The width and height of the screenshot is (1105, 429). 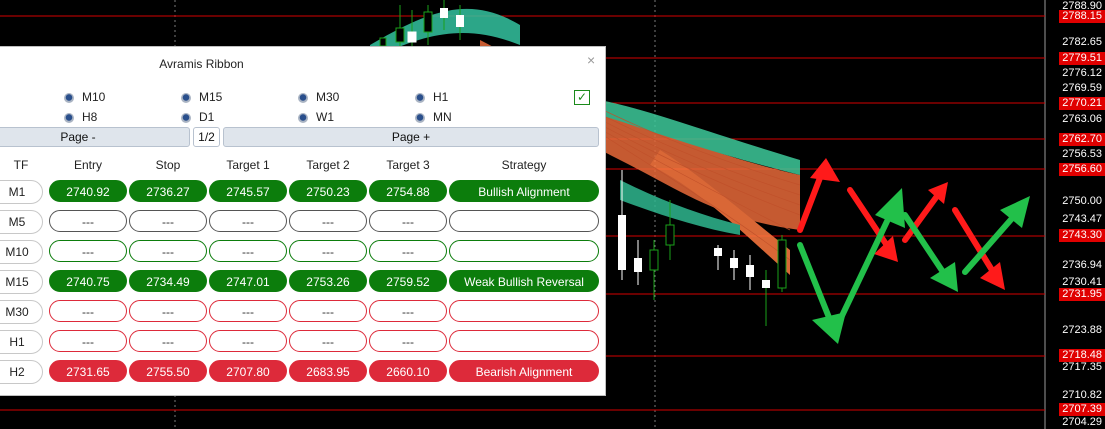 What do you see at coordinates (95, 137) in the screenshot?
I see `page-prev-button: Page -` at bounding box center [95, 137].